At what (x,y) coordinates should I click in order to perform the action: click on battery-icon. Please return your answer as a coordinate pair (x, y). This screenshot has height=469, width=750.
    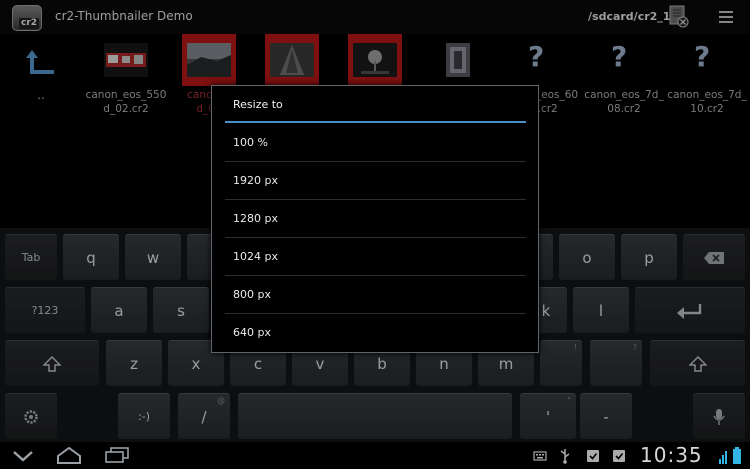
    Looking at the image, I should click on (737, 455).